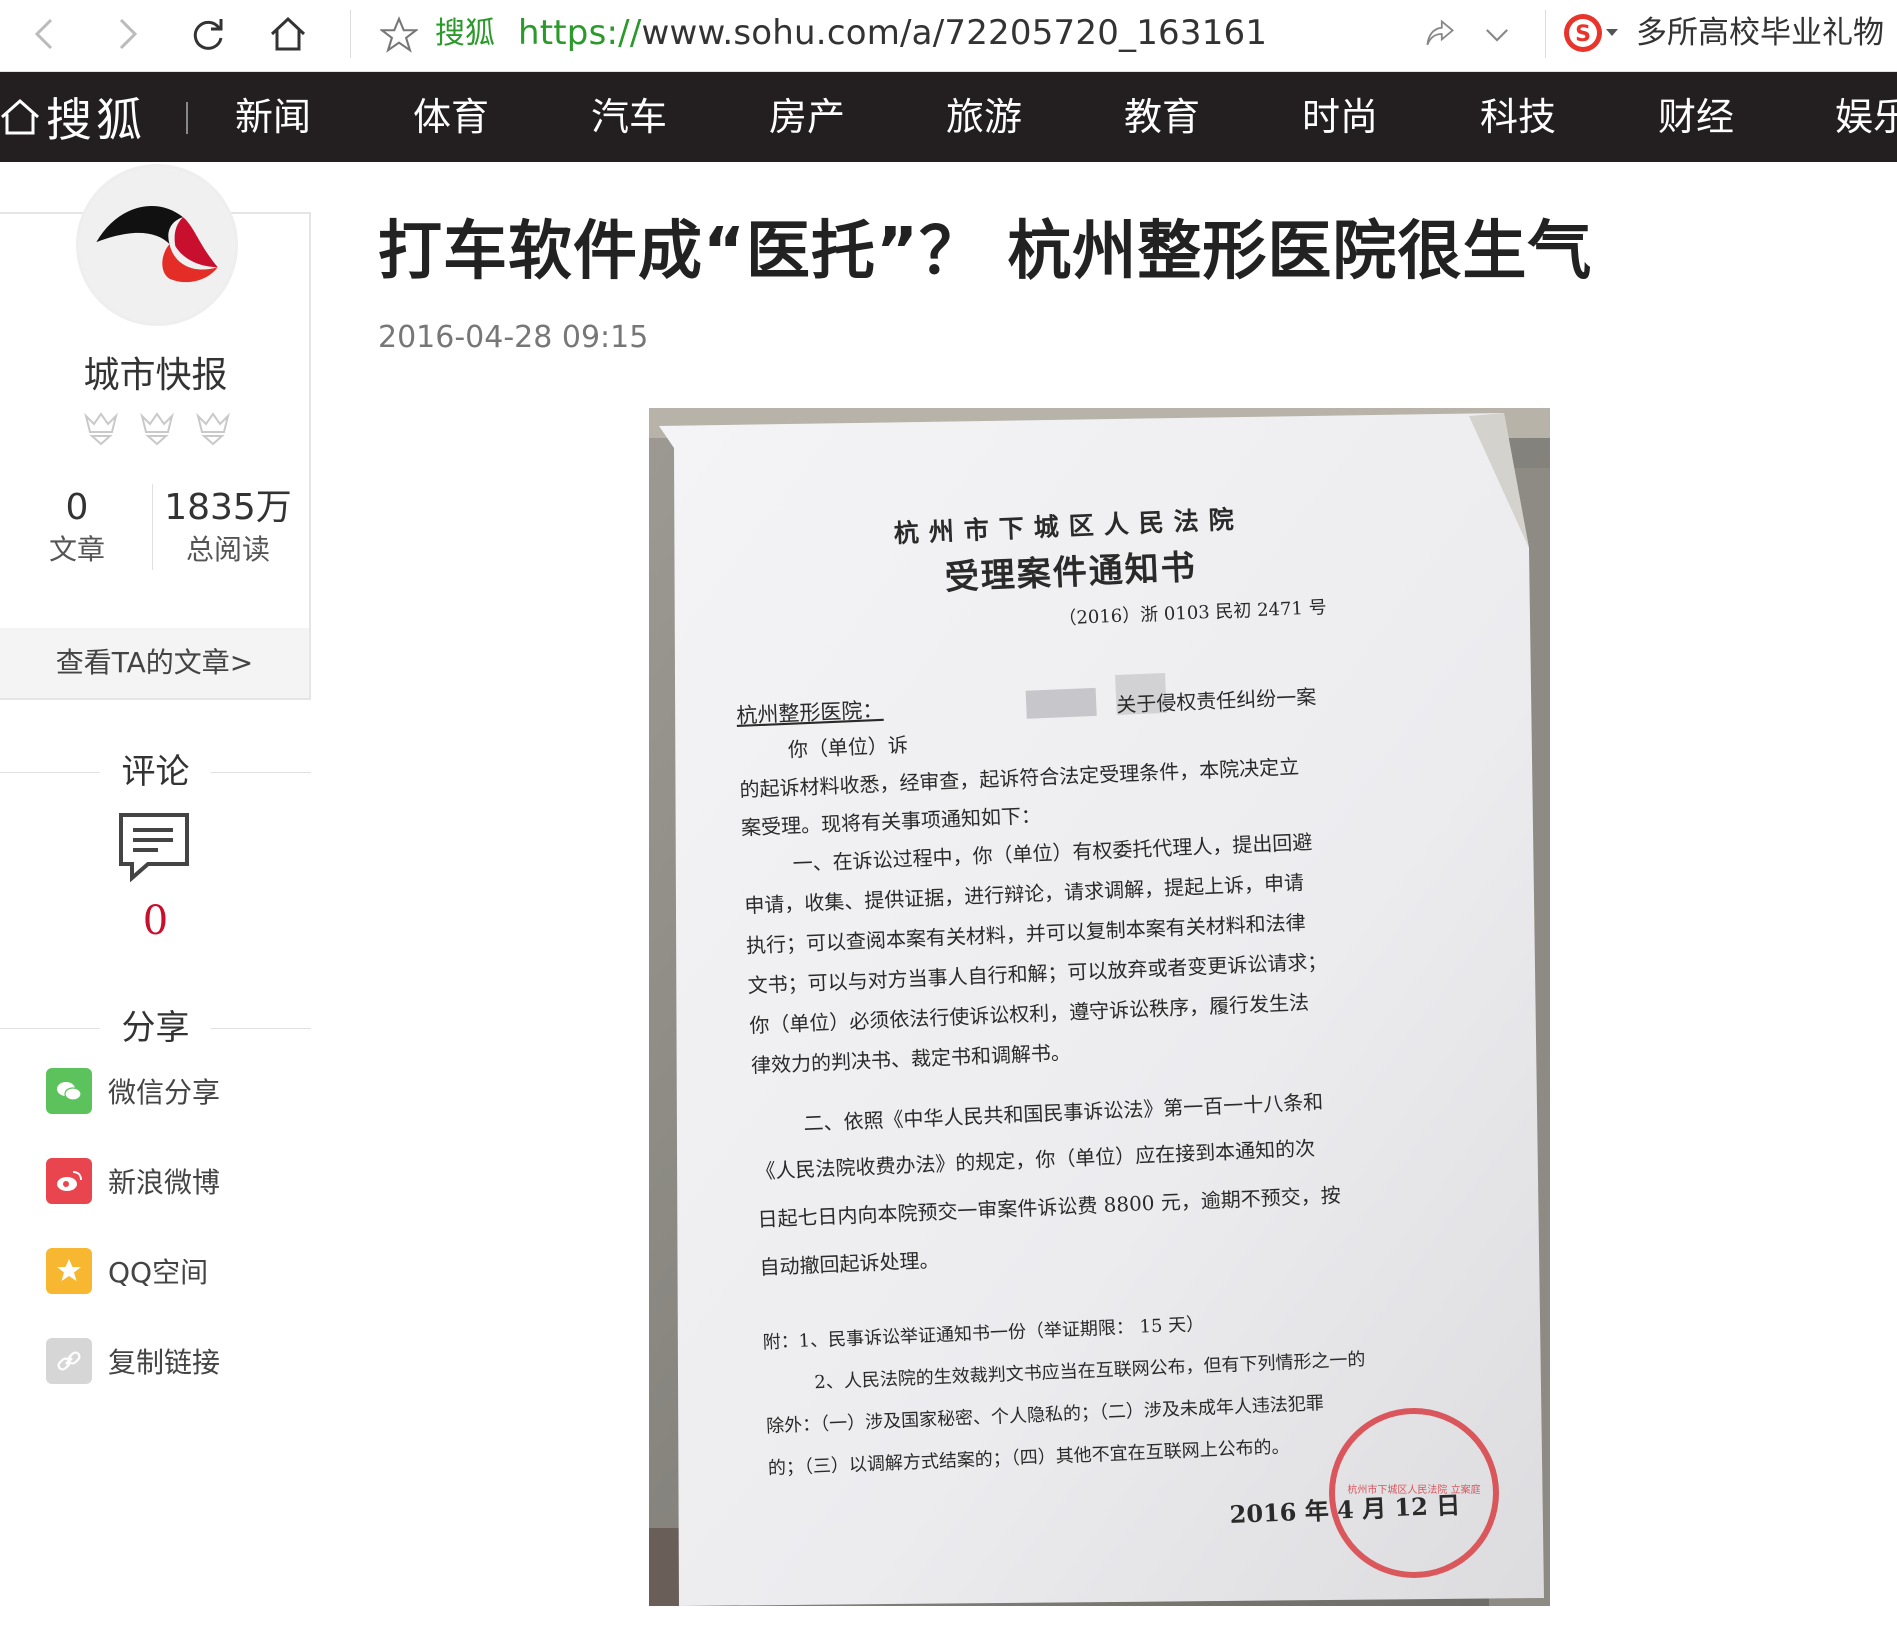 The image size is (1897, 1642). Describe the element at coordinates (69, 1181) in the screenshot. I see `weibo-icon` at that location.